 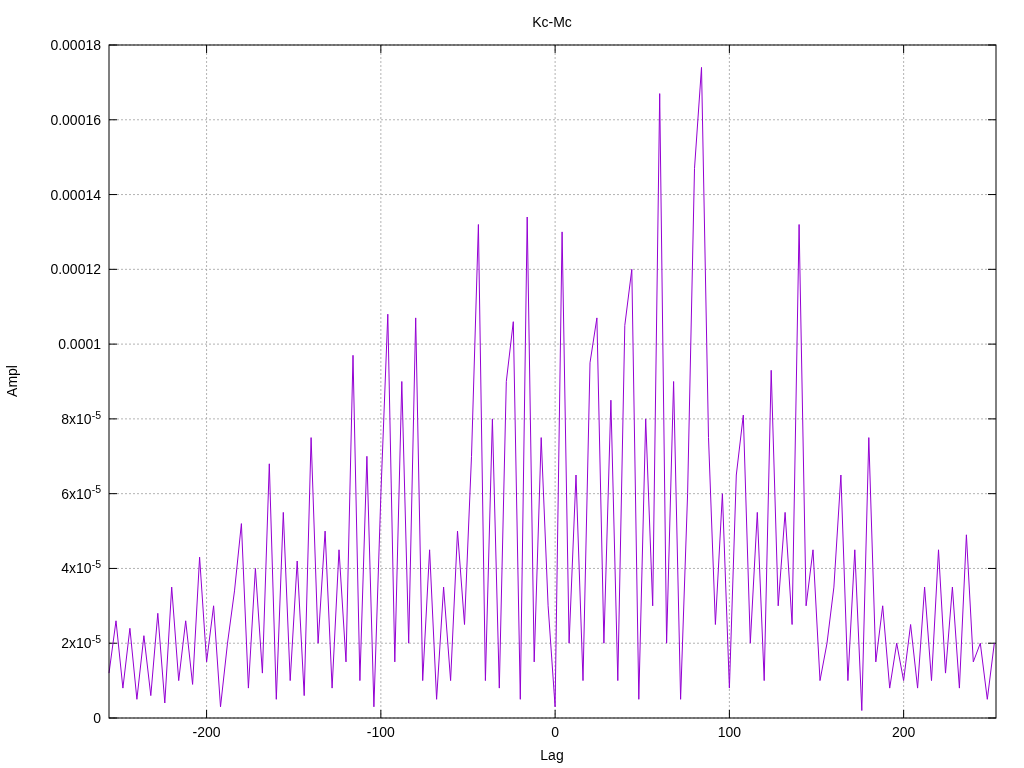 I want to click on chart-title: Kc-Mc, so click(x=552, y=22).